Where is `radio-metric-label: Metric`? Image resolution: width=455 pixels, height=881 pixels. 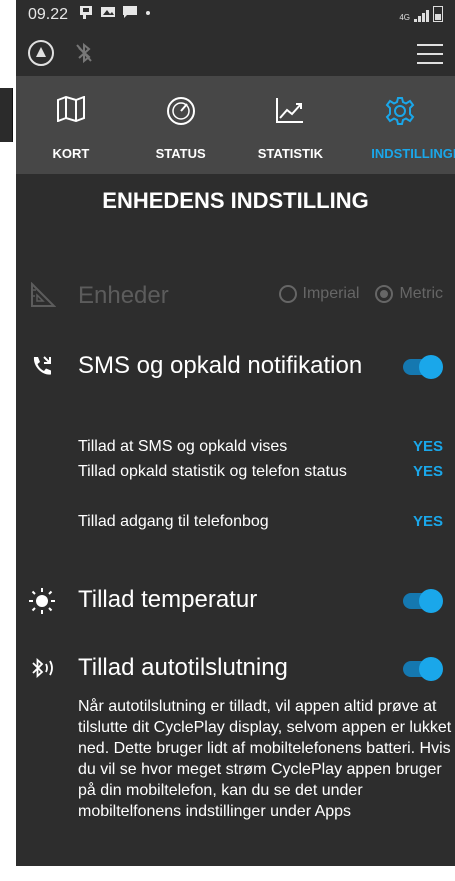 radio-metric-label: Metric is located at coordinates (421, 293).